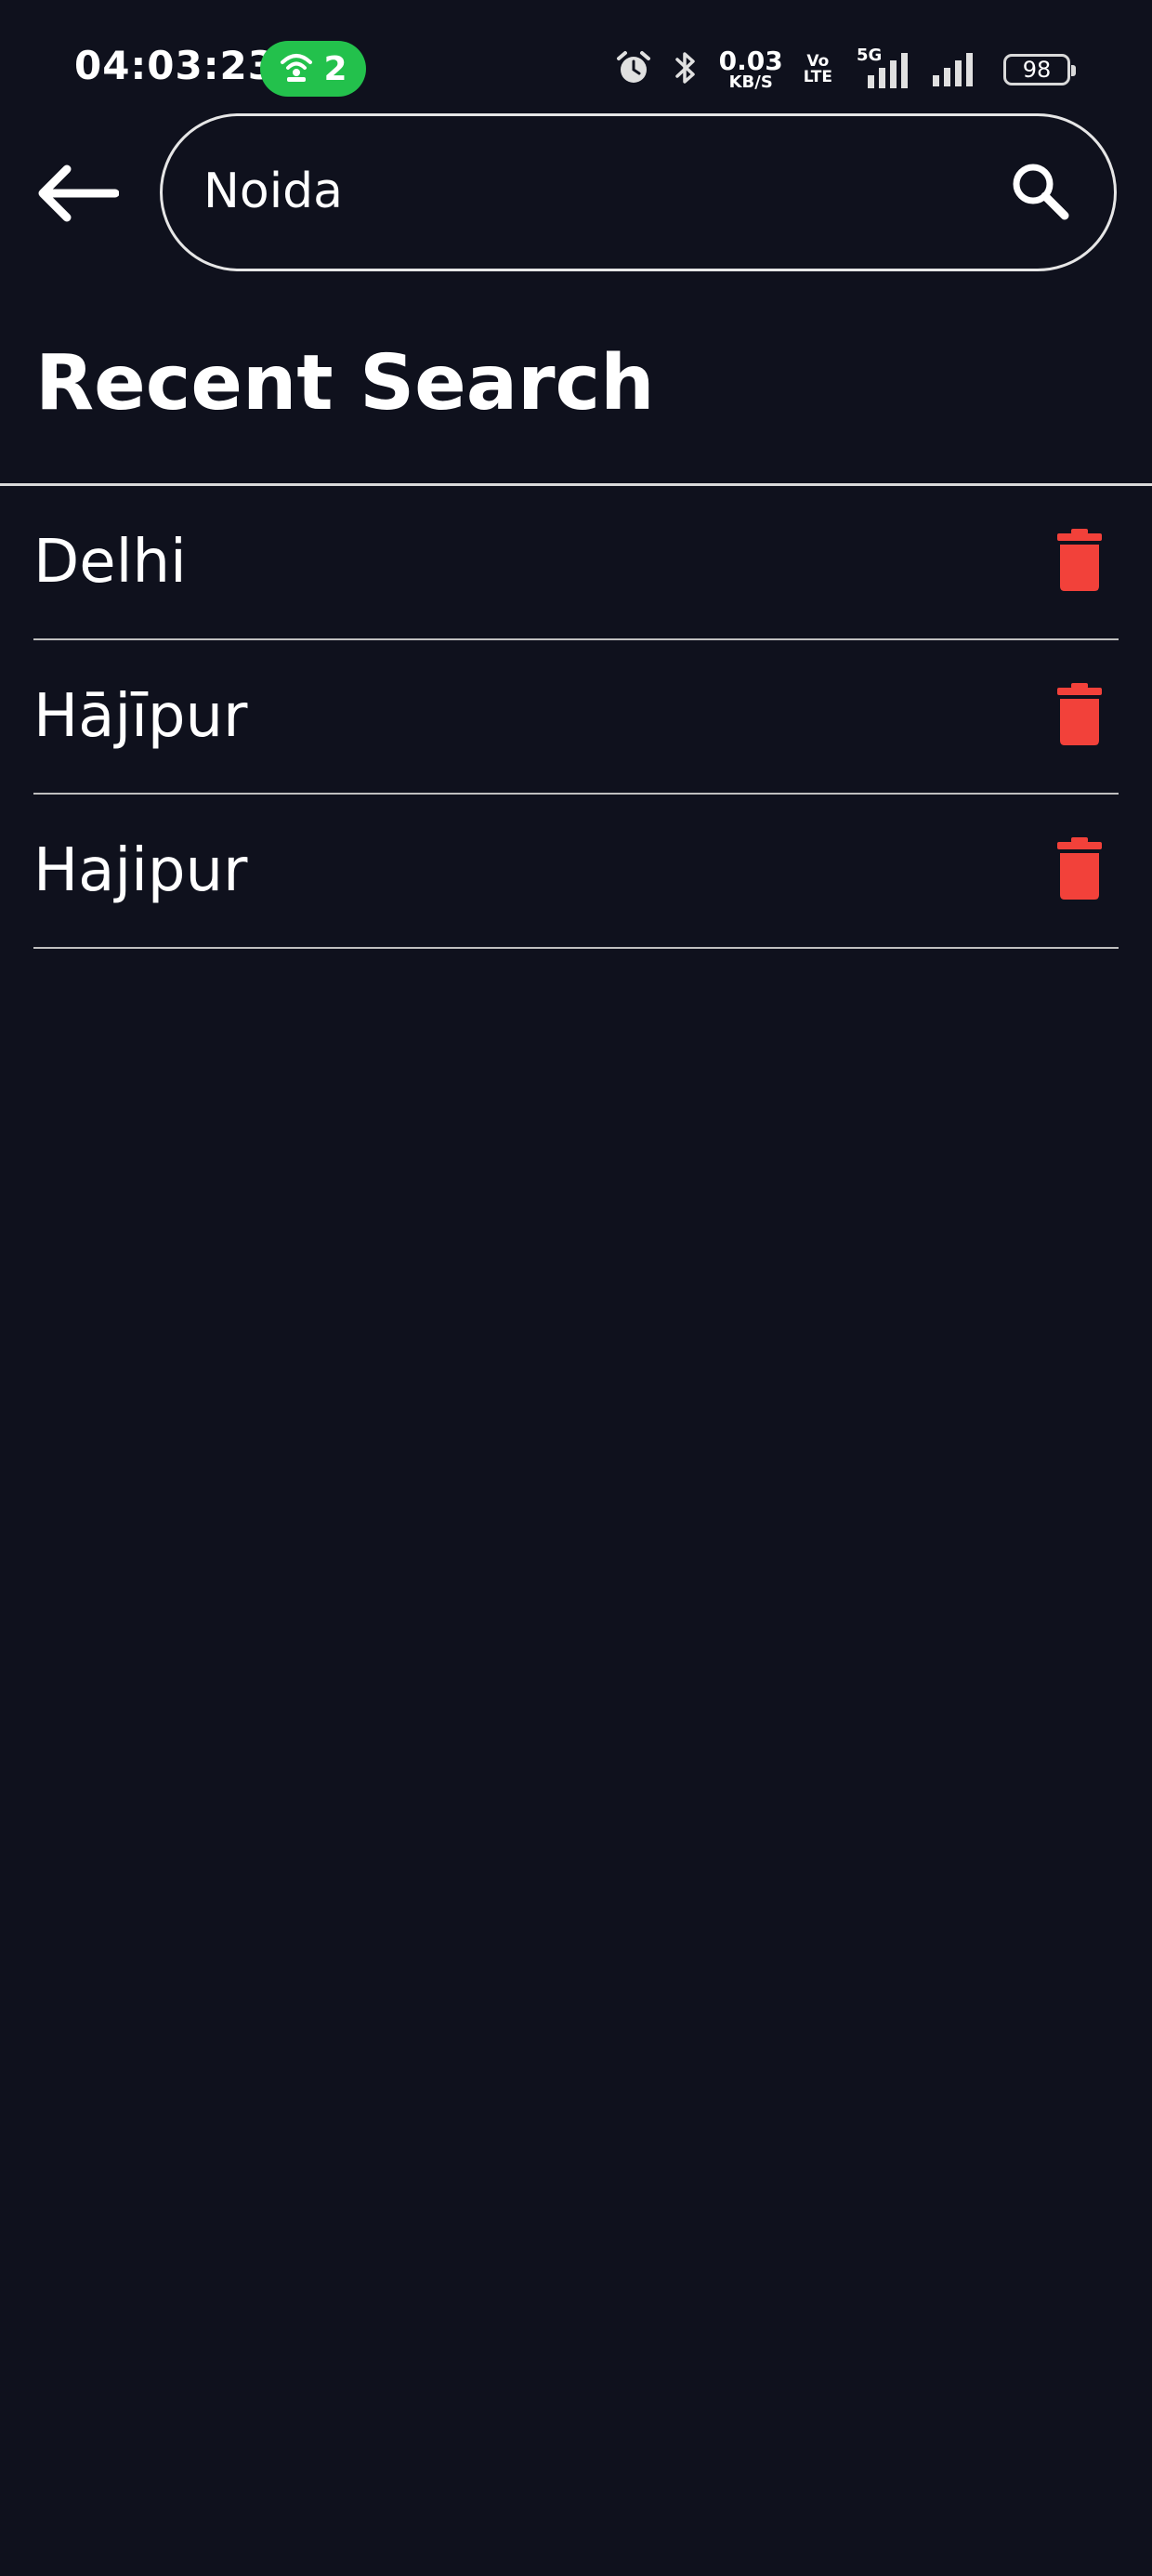 The width and height of the screenshot is (1152, 2576). I want to click on recent-search-item-label: Hājīpur, so click(140, 716).